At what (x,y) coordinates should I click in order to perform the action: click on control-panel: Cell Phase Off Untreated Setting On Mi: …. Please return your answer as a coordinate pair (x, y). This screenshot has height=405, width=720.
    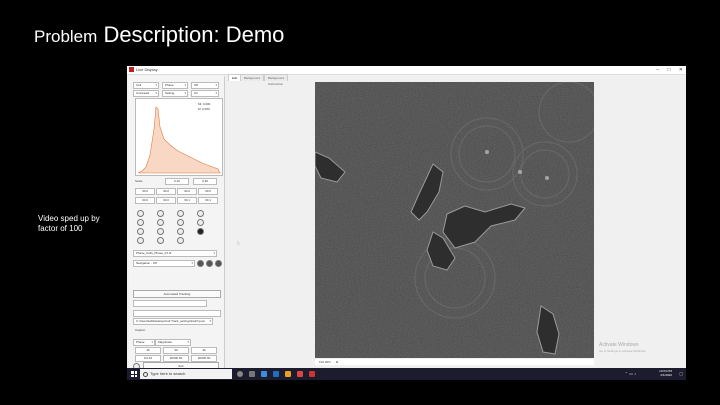
    Looking at the image, I should click on (177, 223).